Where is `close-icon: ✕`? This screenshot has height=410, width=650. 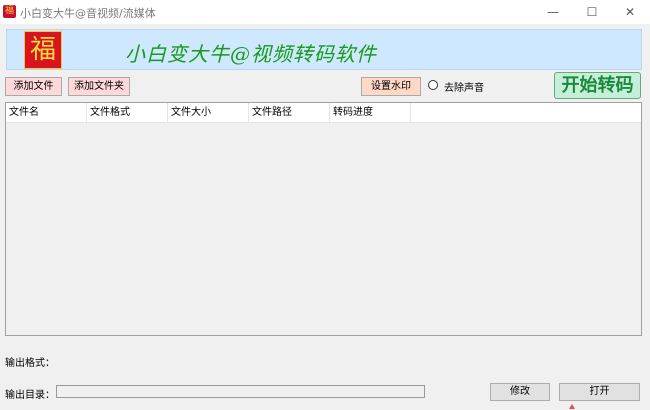
close-icon: ✕ is located at coordinates (630, 12).